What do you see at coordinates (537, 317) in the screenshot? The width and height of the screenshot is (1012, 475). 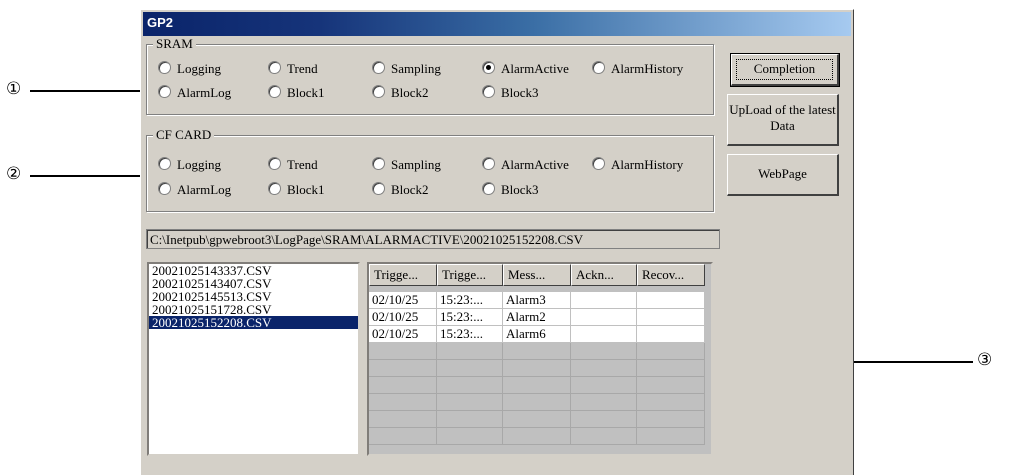 I see `table-cell: Alarm2` at bounding box center [537, 317].